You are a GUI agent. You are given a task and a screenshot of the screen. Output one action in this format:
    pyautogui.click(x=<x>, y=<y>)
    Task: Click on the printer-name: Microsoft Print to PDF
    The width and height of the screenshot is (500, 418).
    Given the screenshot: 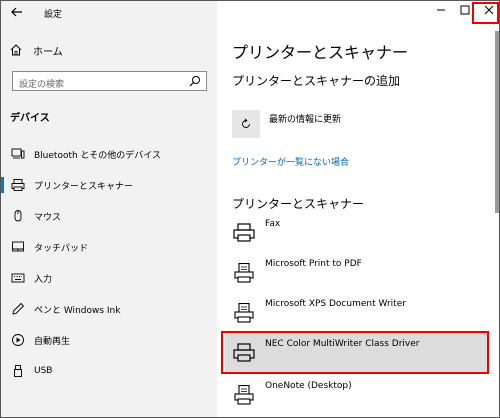 What is the action you would take?
    pyautogui.click(x=313, y=264)
    